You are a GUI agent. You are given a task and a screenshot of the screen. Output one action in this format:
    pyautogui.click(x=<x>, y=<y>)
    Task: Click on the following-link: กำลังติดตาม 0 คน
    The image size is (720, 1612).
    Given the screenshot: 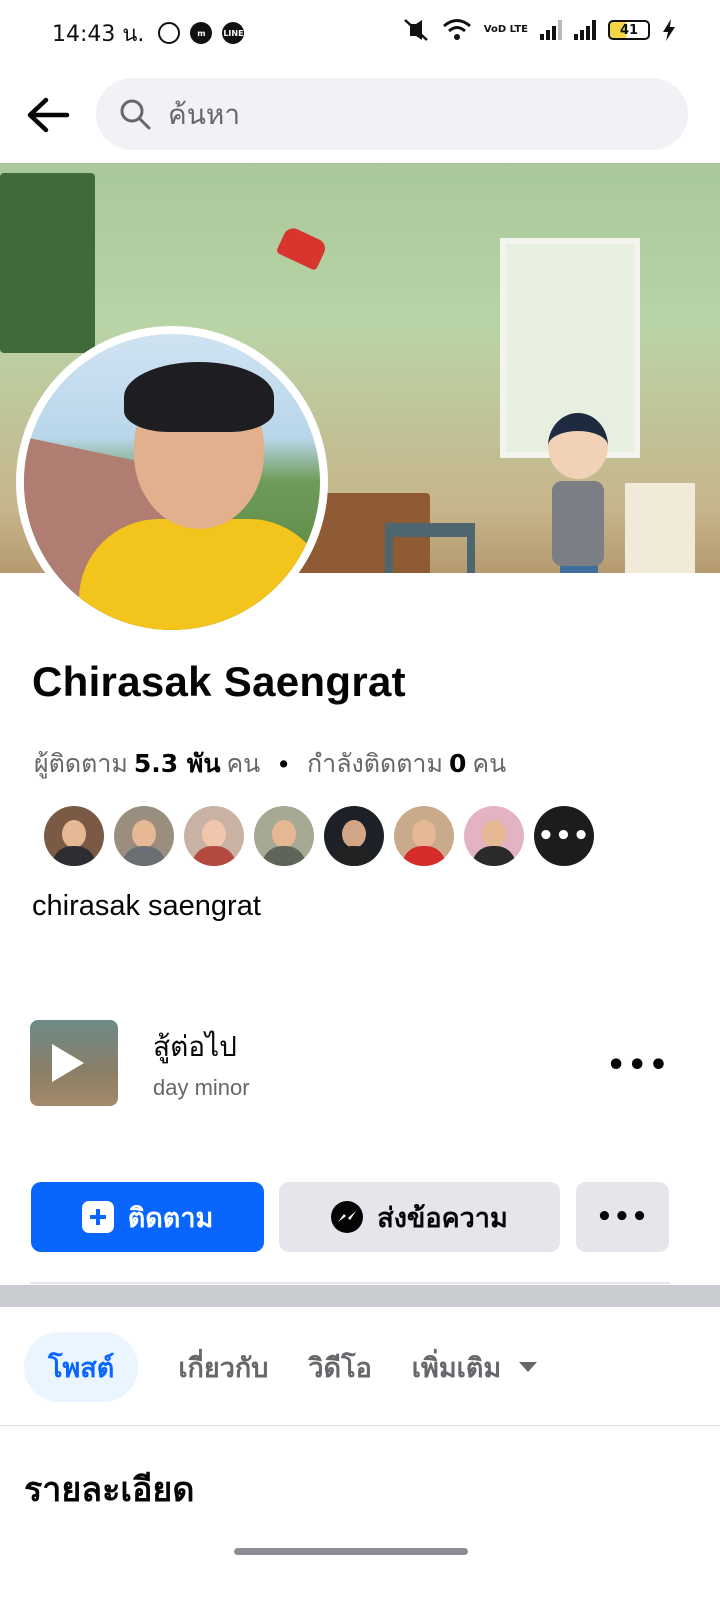 What is the action you would take?
    pyautogui.click(x=406, y=764)
    